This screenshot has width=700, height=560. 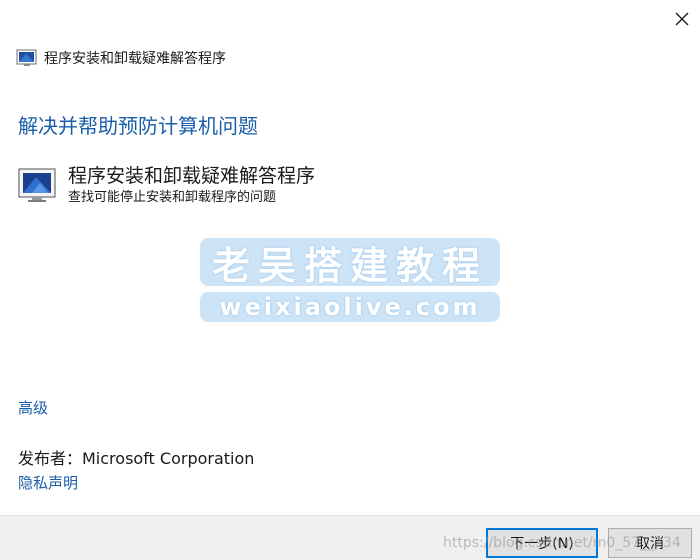 What do you see at coordinates (191, 176) in the screenshot?
I see `troubleshooter-title: 程序安装和卸载疑难解答程序` at bounding box center [191, 176].